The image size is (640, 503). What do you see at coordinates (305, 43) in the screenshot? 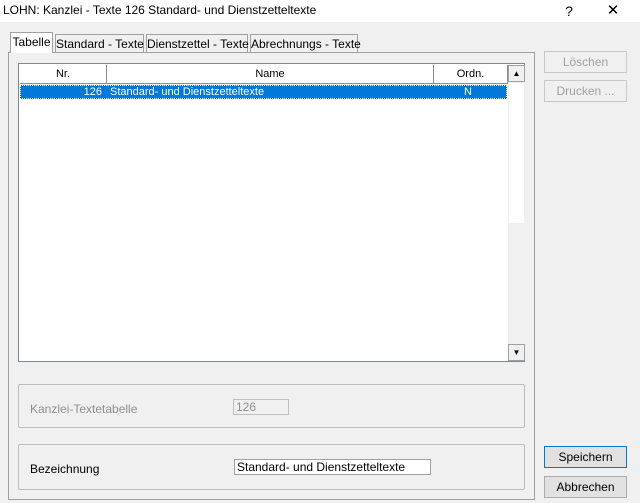
I see `tab-abrechnungs-texte: Abrechnungs - Texte` at bounding box center [305, 43].